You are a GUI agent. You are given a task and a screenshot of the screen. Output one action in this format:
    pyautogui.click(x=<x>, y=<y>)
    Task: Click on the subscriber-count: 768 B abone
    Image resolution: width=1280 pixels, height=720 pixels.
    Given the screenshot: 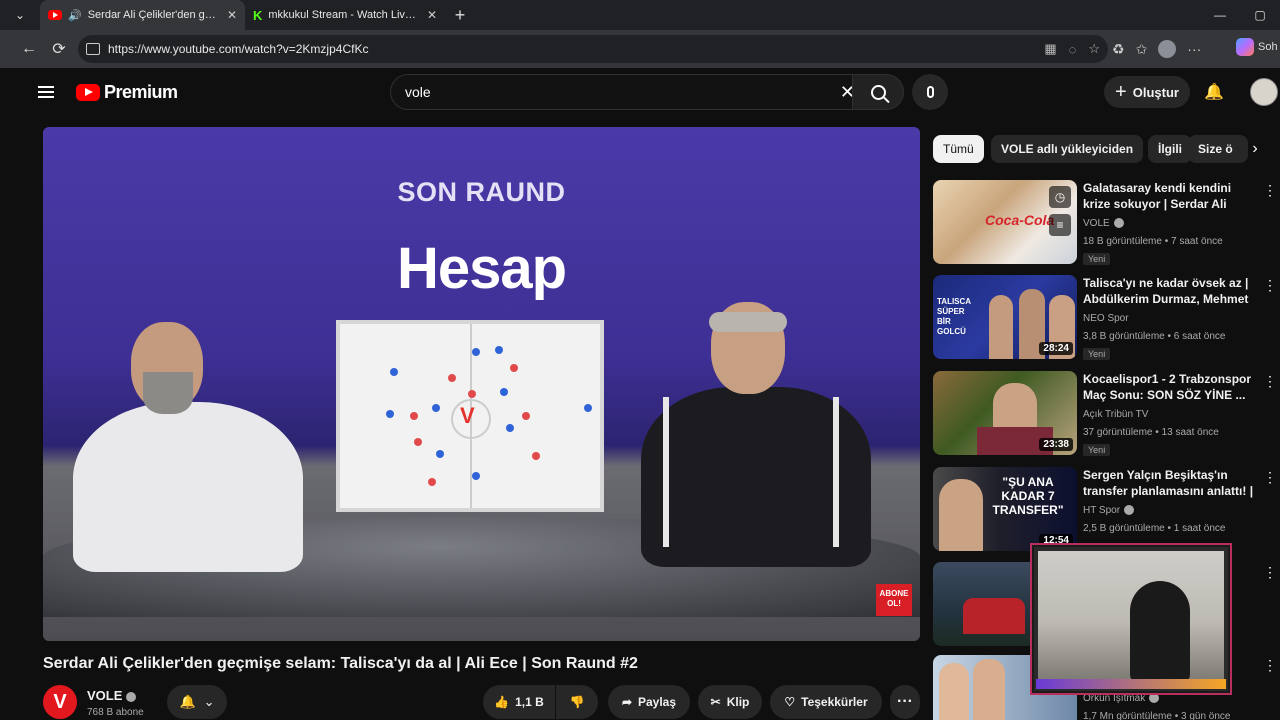 What is the action you would take?
    pyautogui.click(x=115, y=712)
    